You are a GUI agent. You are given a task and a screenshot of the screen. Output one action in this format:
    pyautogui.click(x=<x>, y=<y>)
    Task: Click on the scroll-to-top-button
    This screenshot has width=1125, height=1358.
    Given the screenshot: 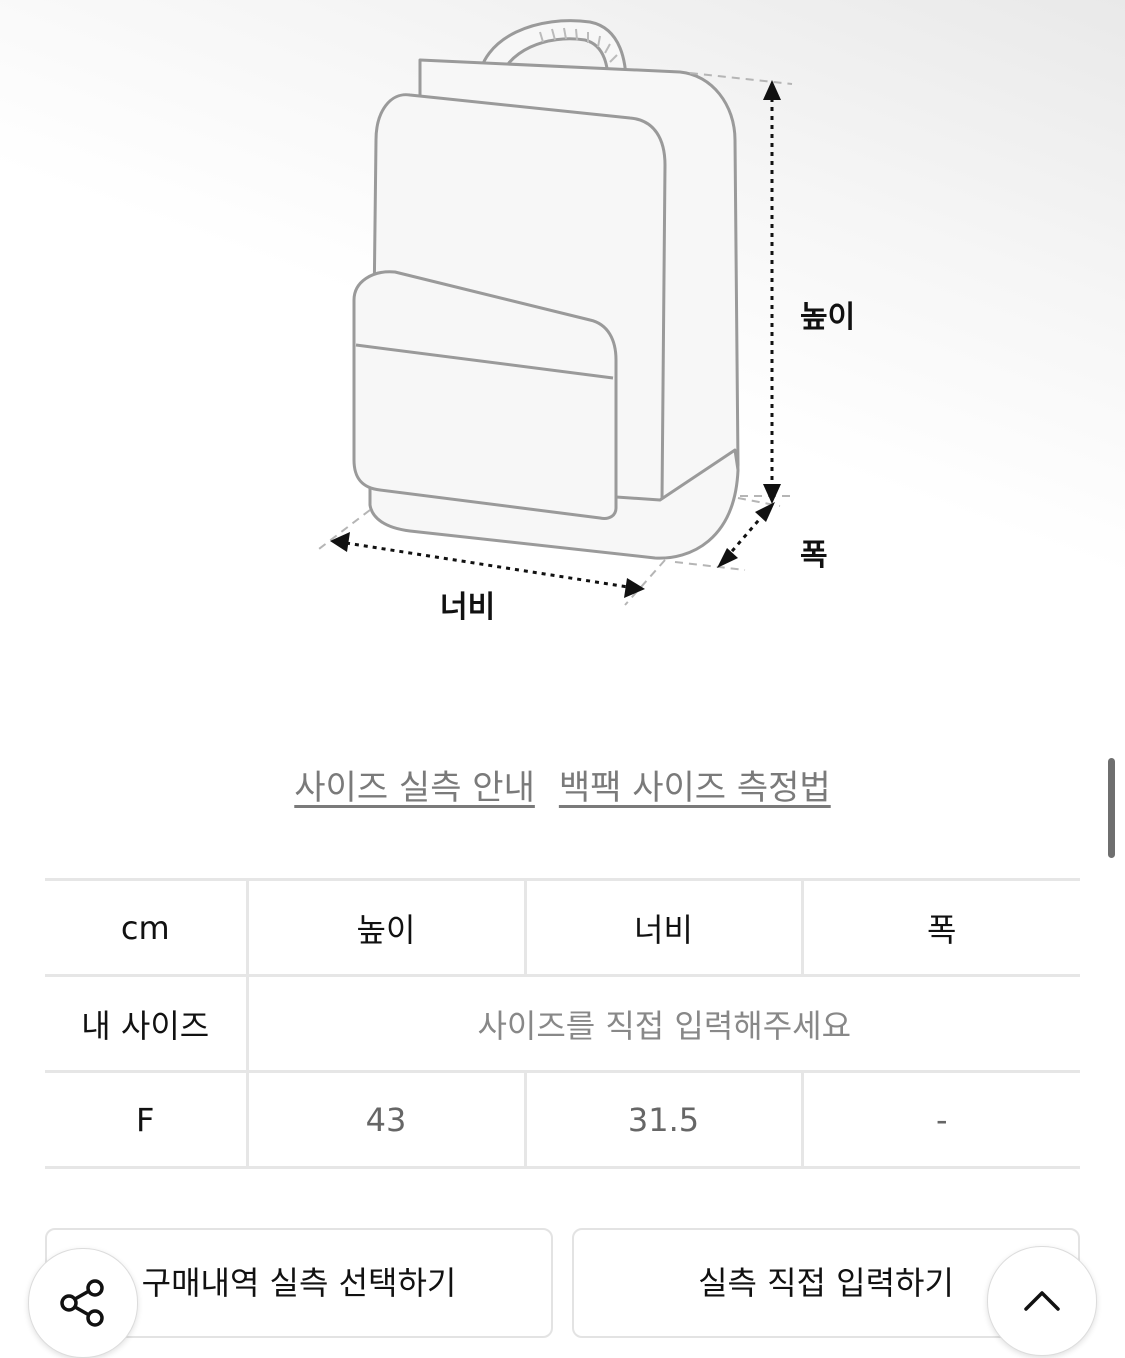 What is the action you would take?
    pyautogui.click(x=1042, y=1301)
    